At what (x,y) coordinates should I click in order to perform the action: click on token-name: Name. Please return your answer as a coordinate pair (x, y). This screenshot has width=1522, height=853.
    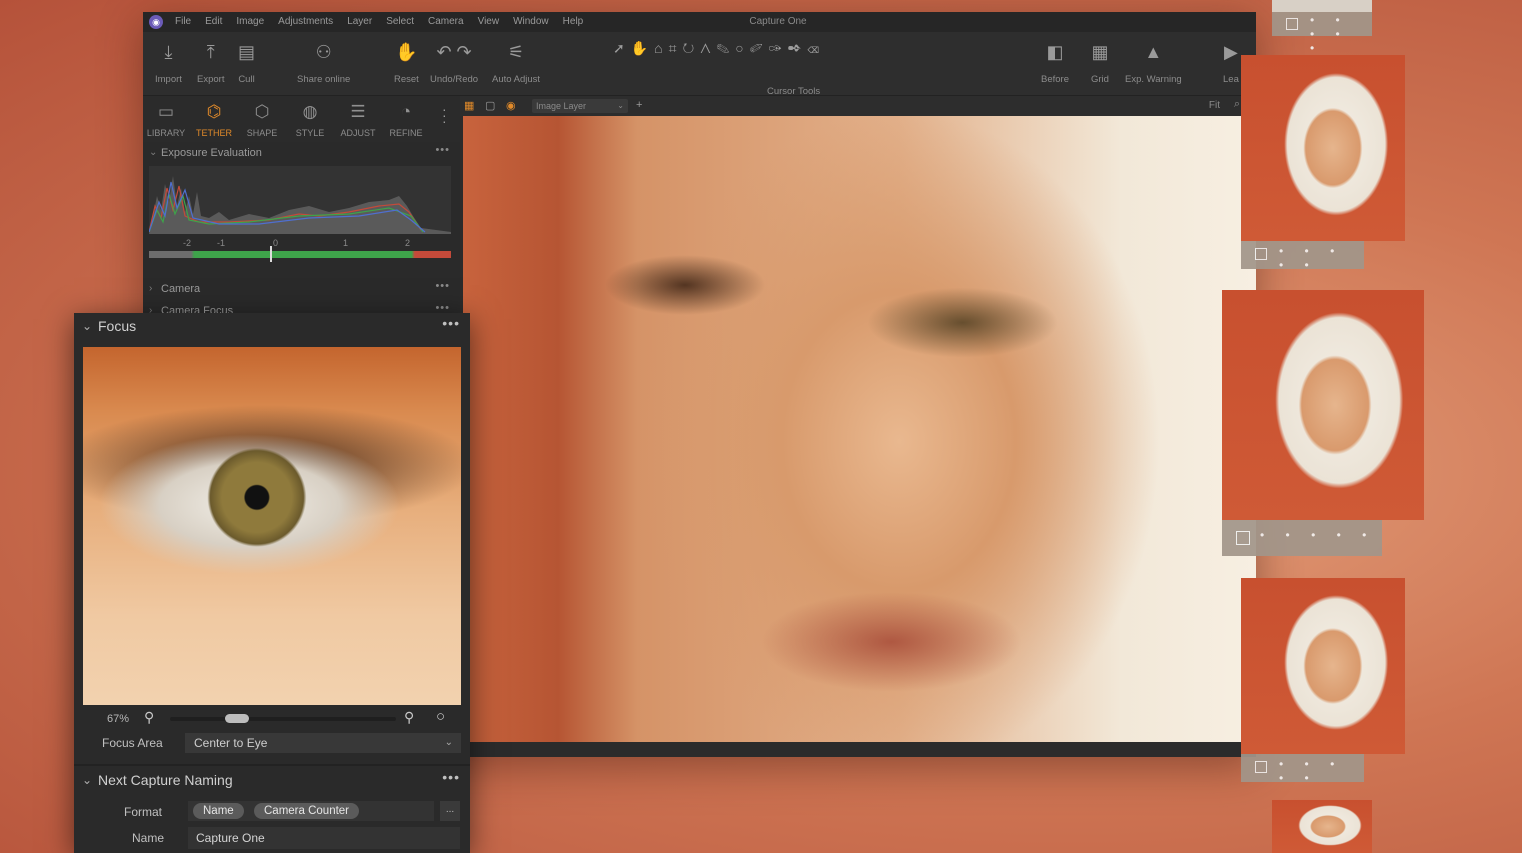
    Looking at the image, I should click on (218, 811).